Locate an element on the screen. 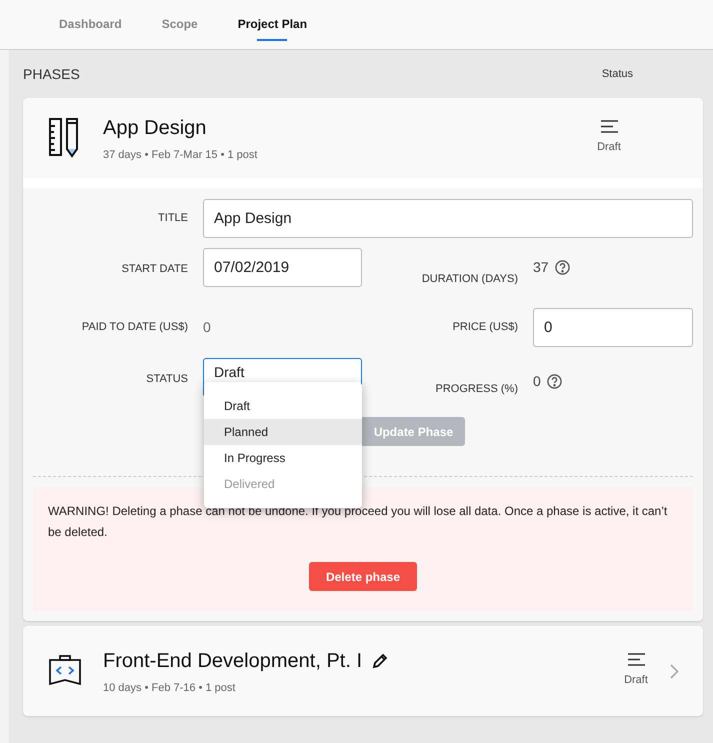 The image size is (713, 743). phase-title: App Design is located at coordinates (154, 128).